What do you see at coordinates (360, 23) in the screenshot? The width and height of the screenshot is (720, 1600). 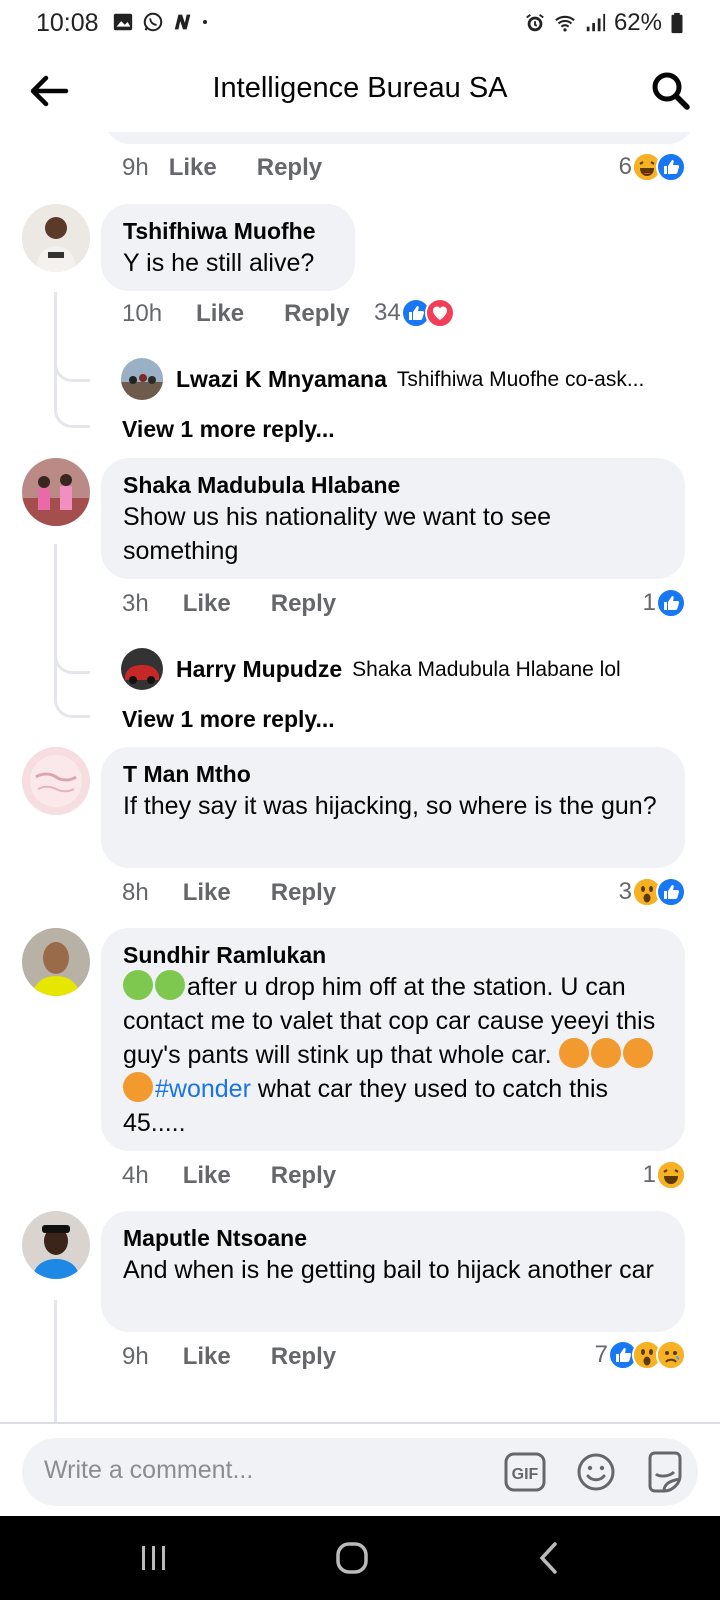 I see `status-bar: 10:08 62%` at bounding box center [360, 23].